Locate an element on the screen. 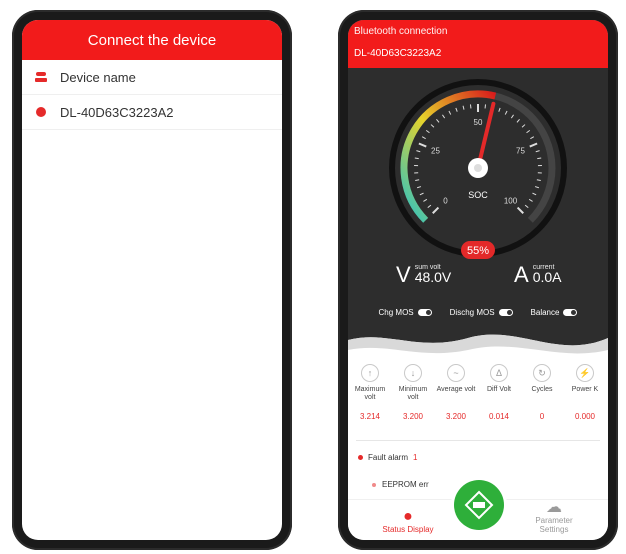  gauge-tick-label: 50 is located at coordinates (478, 122).